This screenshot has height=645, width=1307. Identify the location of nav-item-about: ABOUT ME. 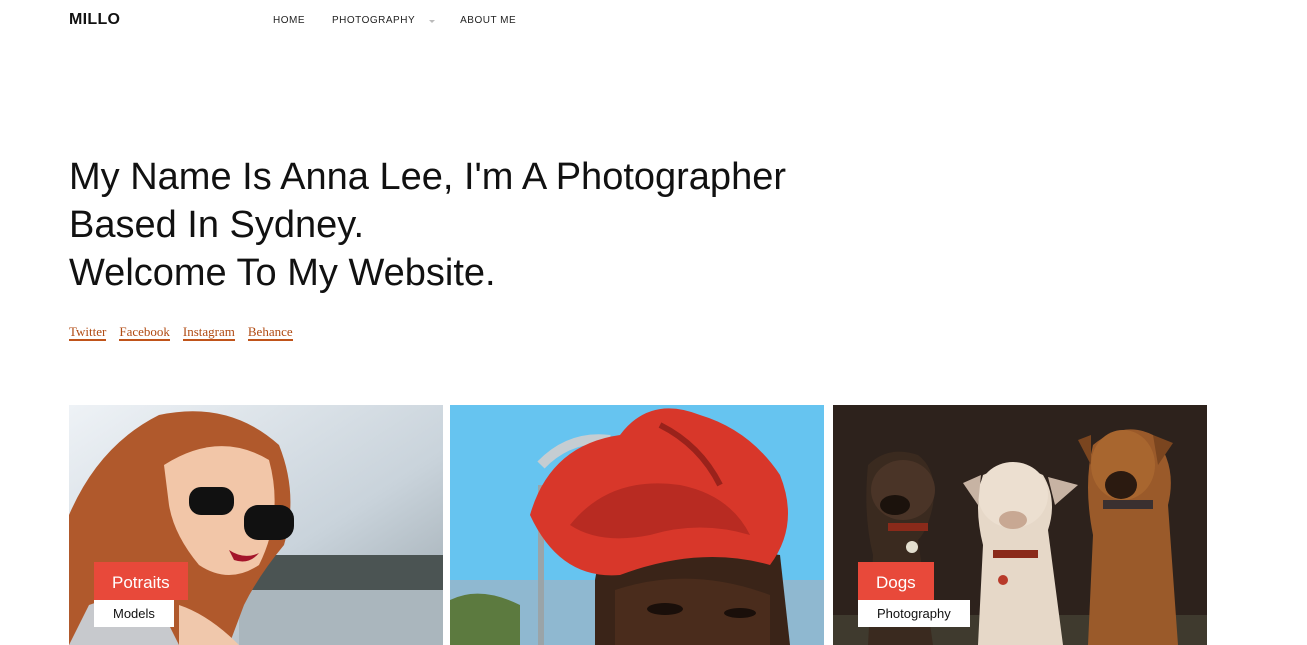
(488, 20).